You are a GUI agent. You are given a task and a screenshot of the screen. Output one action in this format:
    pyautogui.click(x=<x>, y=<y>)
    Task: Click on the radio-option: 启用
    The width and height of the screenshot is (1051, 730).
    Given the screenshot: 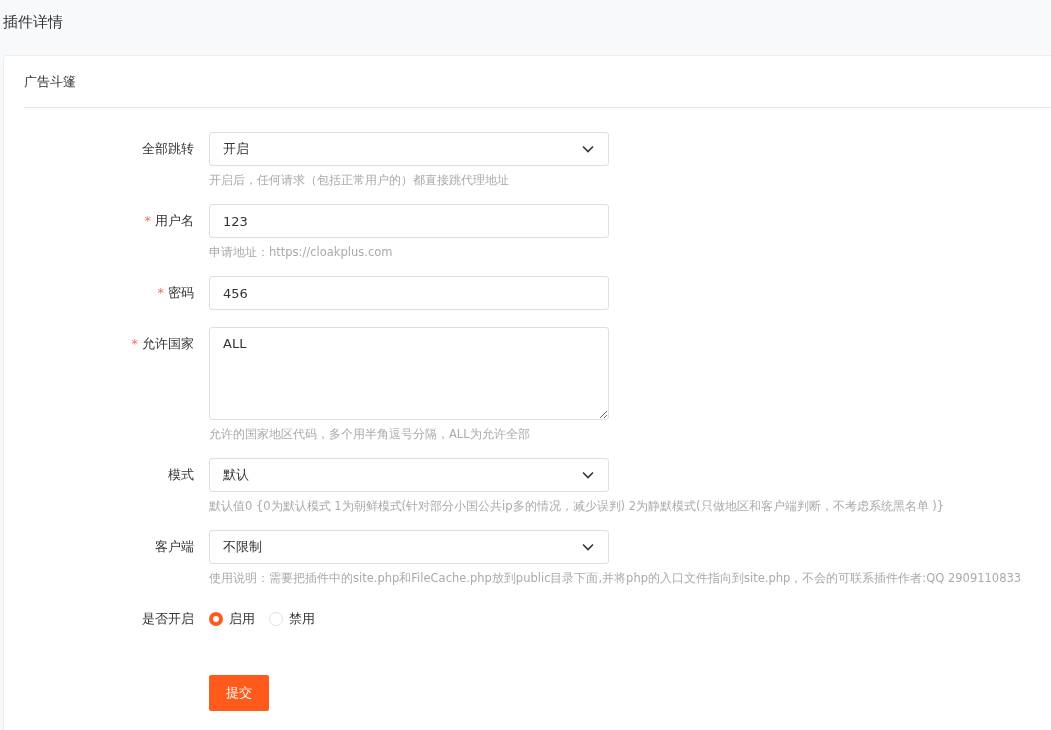 What is the action you would take?
    pyautogui.click(x=232, y=619)
    